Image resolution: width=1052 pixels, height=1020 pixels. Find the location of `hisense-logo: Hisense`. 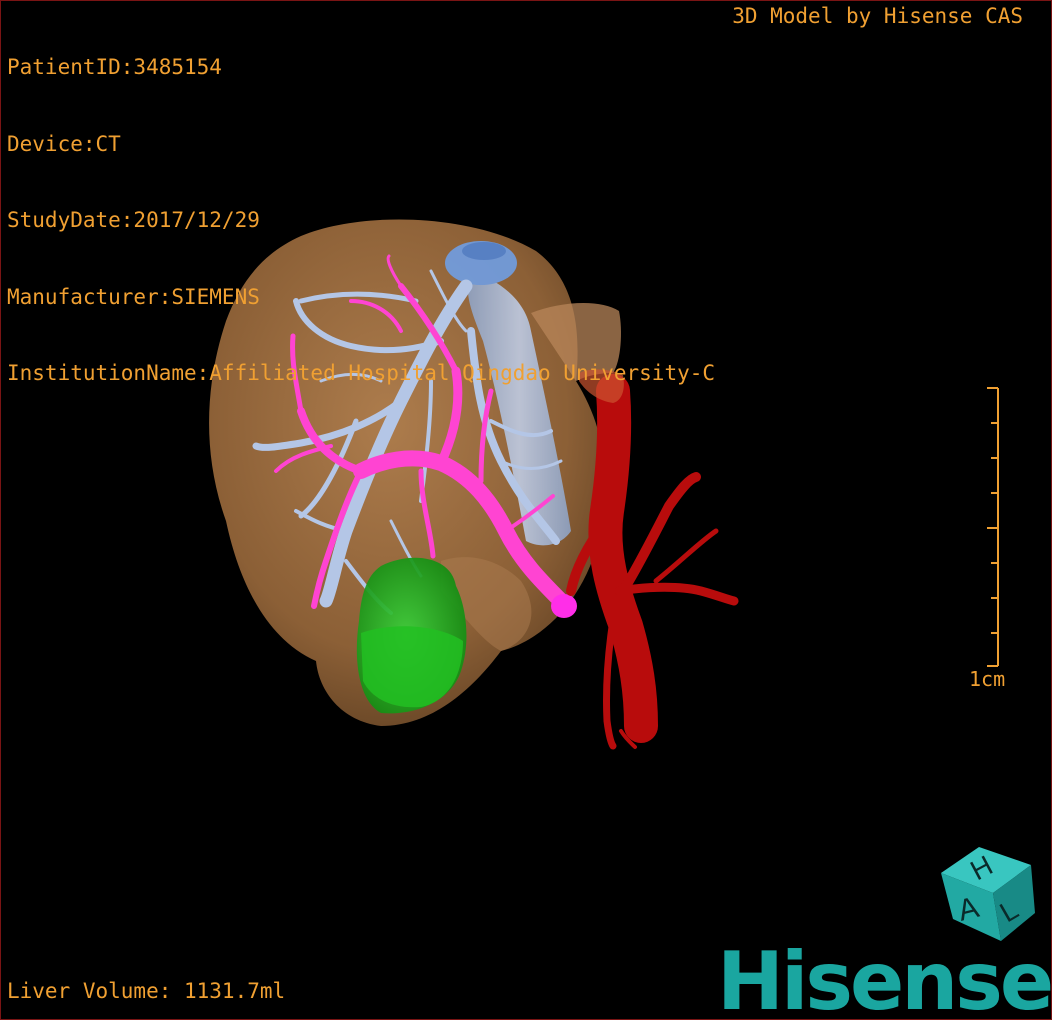

hisense-logo: Hisense is located at coordinates (884, 978).